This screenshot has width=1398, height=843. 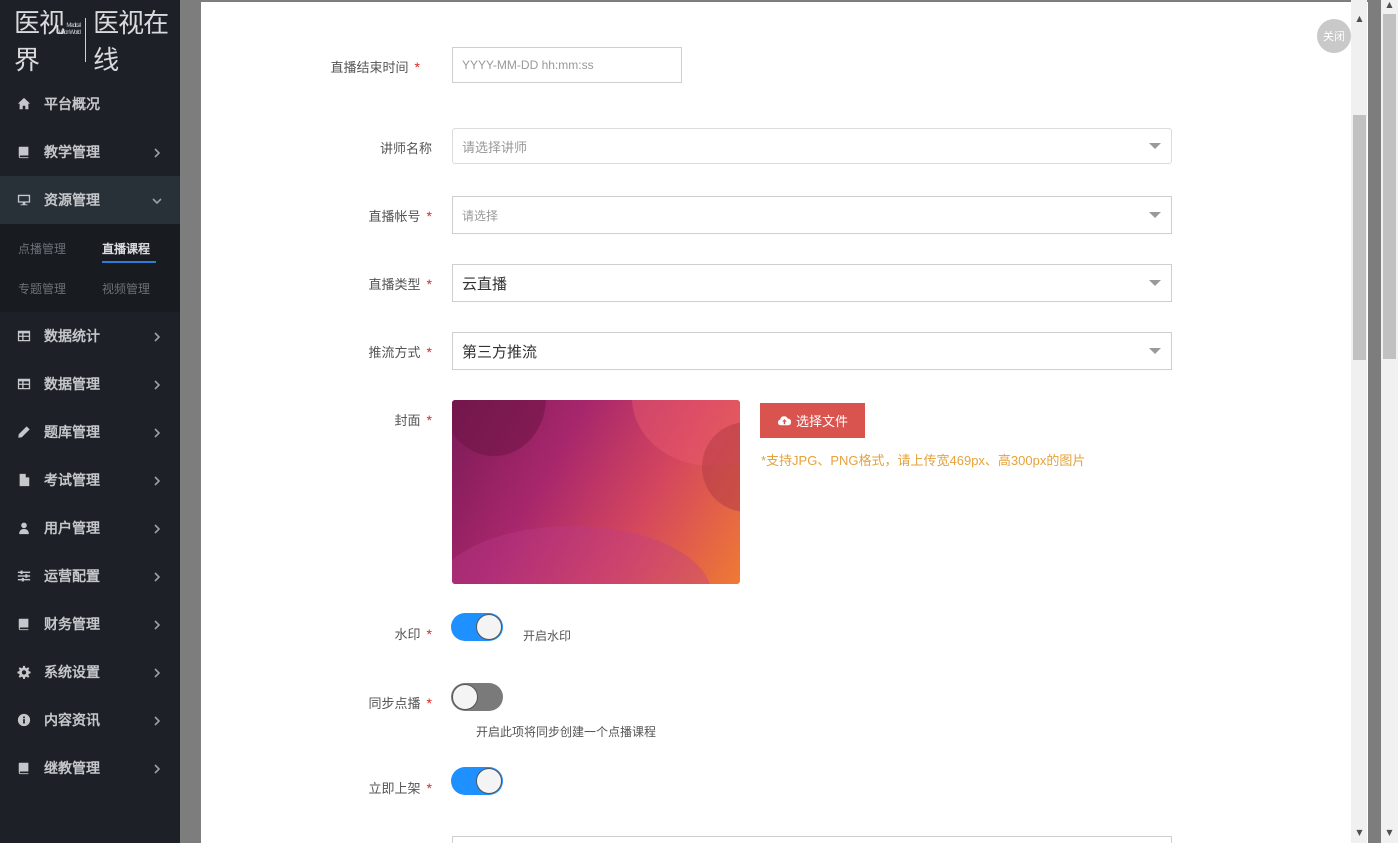 I want to click on live-account-label: 直播帐号 *, so click(x=400, y=216).